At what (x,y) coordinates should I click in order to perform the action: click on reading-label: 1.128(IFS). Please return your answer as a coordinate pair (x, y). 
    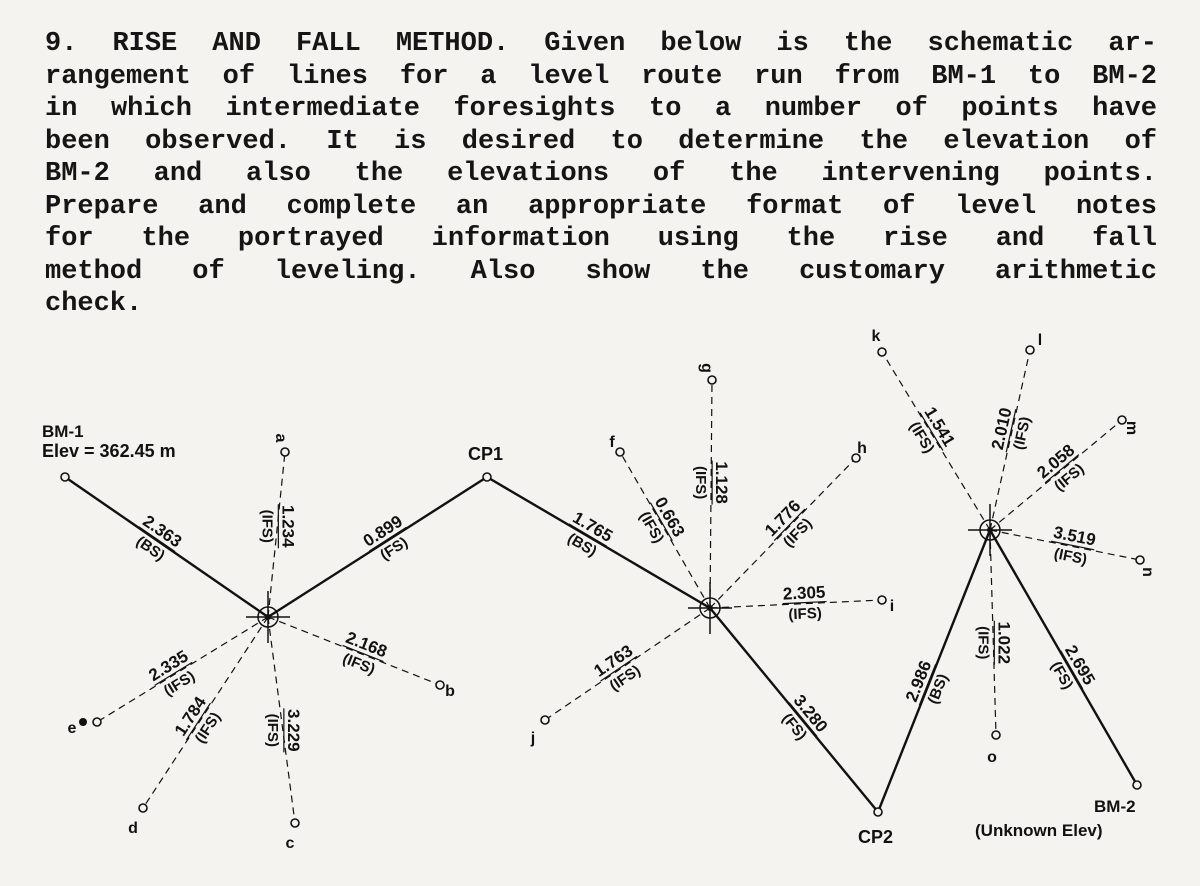
    Looking at the image, I should click on (711, 482).